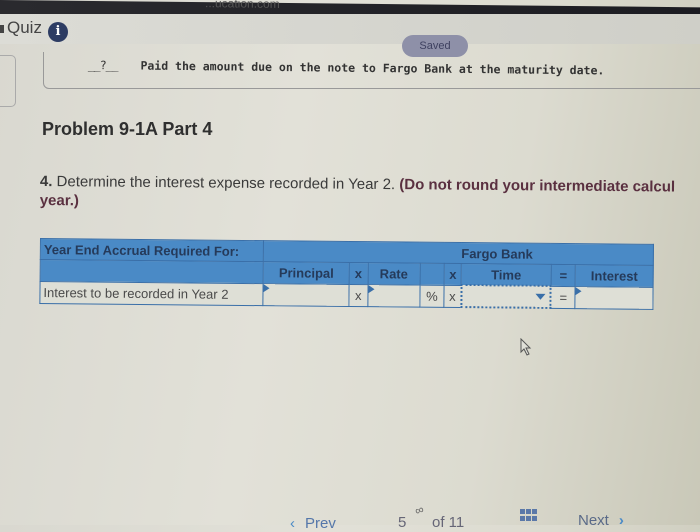 Image resolution: width=700 pixels, height=532 pixels. I want to click on current-page-number: 5, so click(402, 522).